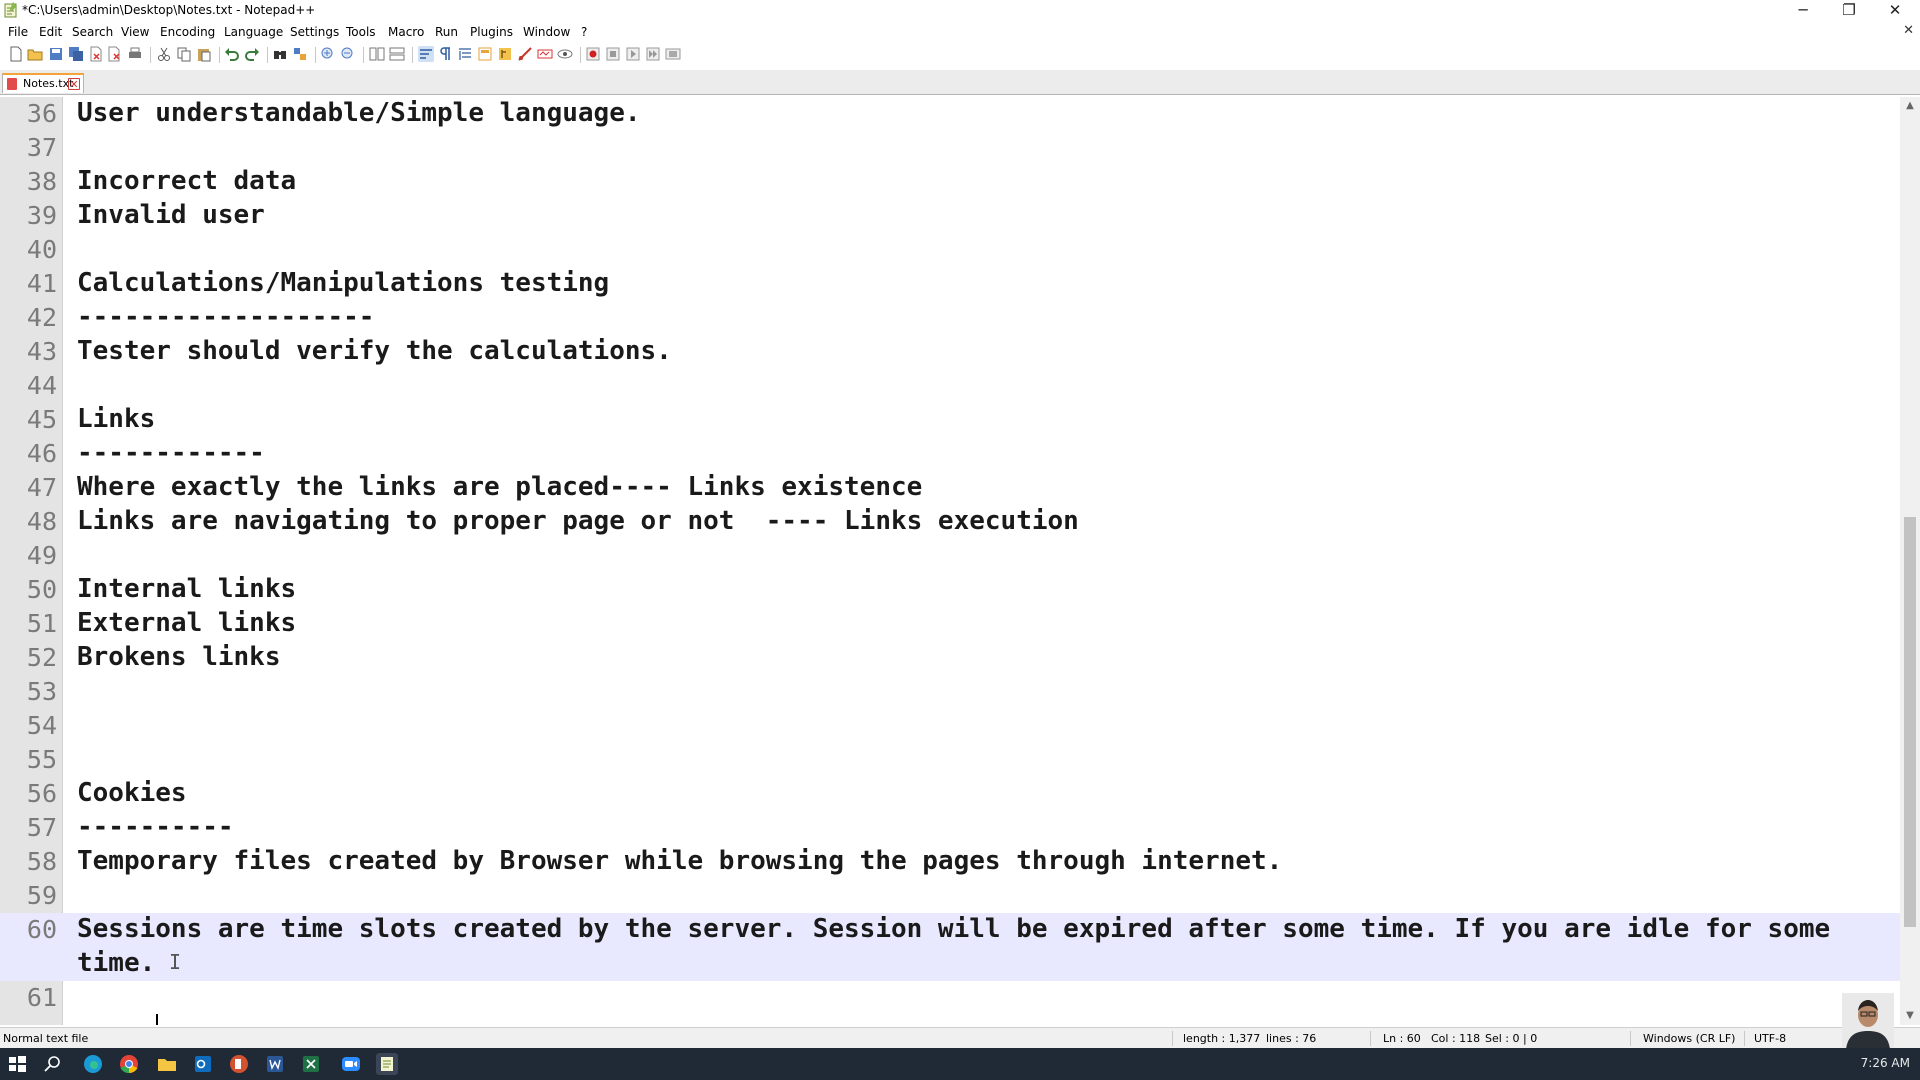  Describe the element at coordinates (426, 54) in the screenshot. I see `word-wrap-icon` at that location.